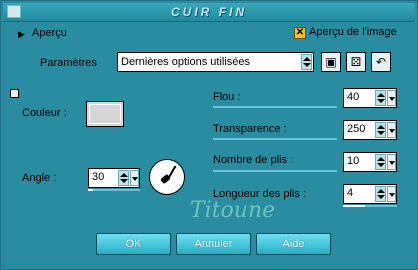 The image size is (418, 270). I want to click on longueur-plis-spin, so click(380, 194).